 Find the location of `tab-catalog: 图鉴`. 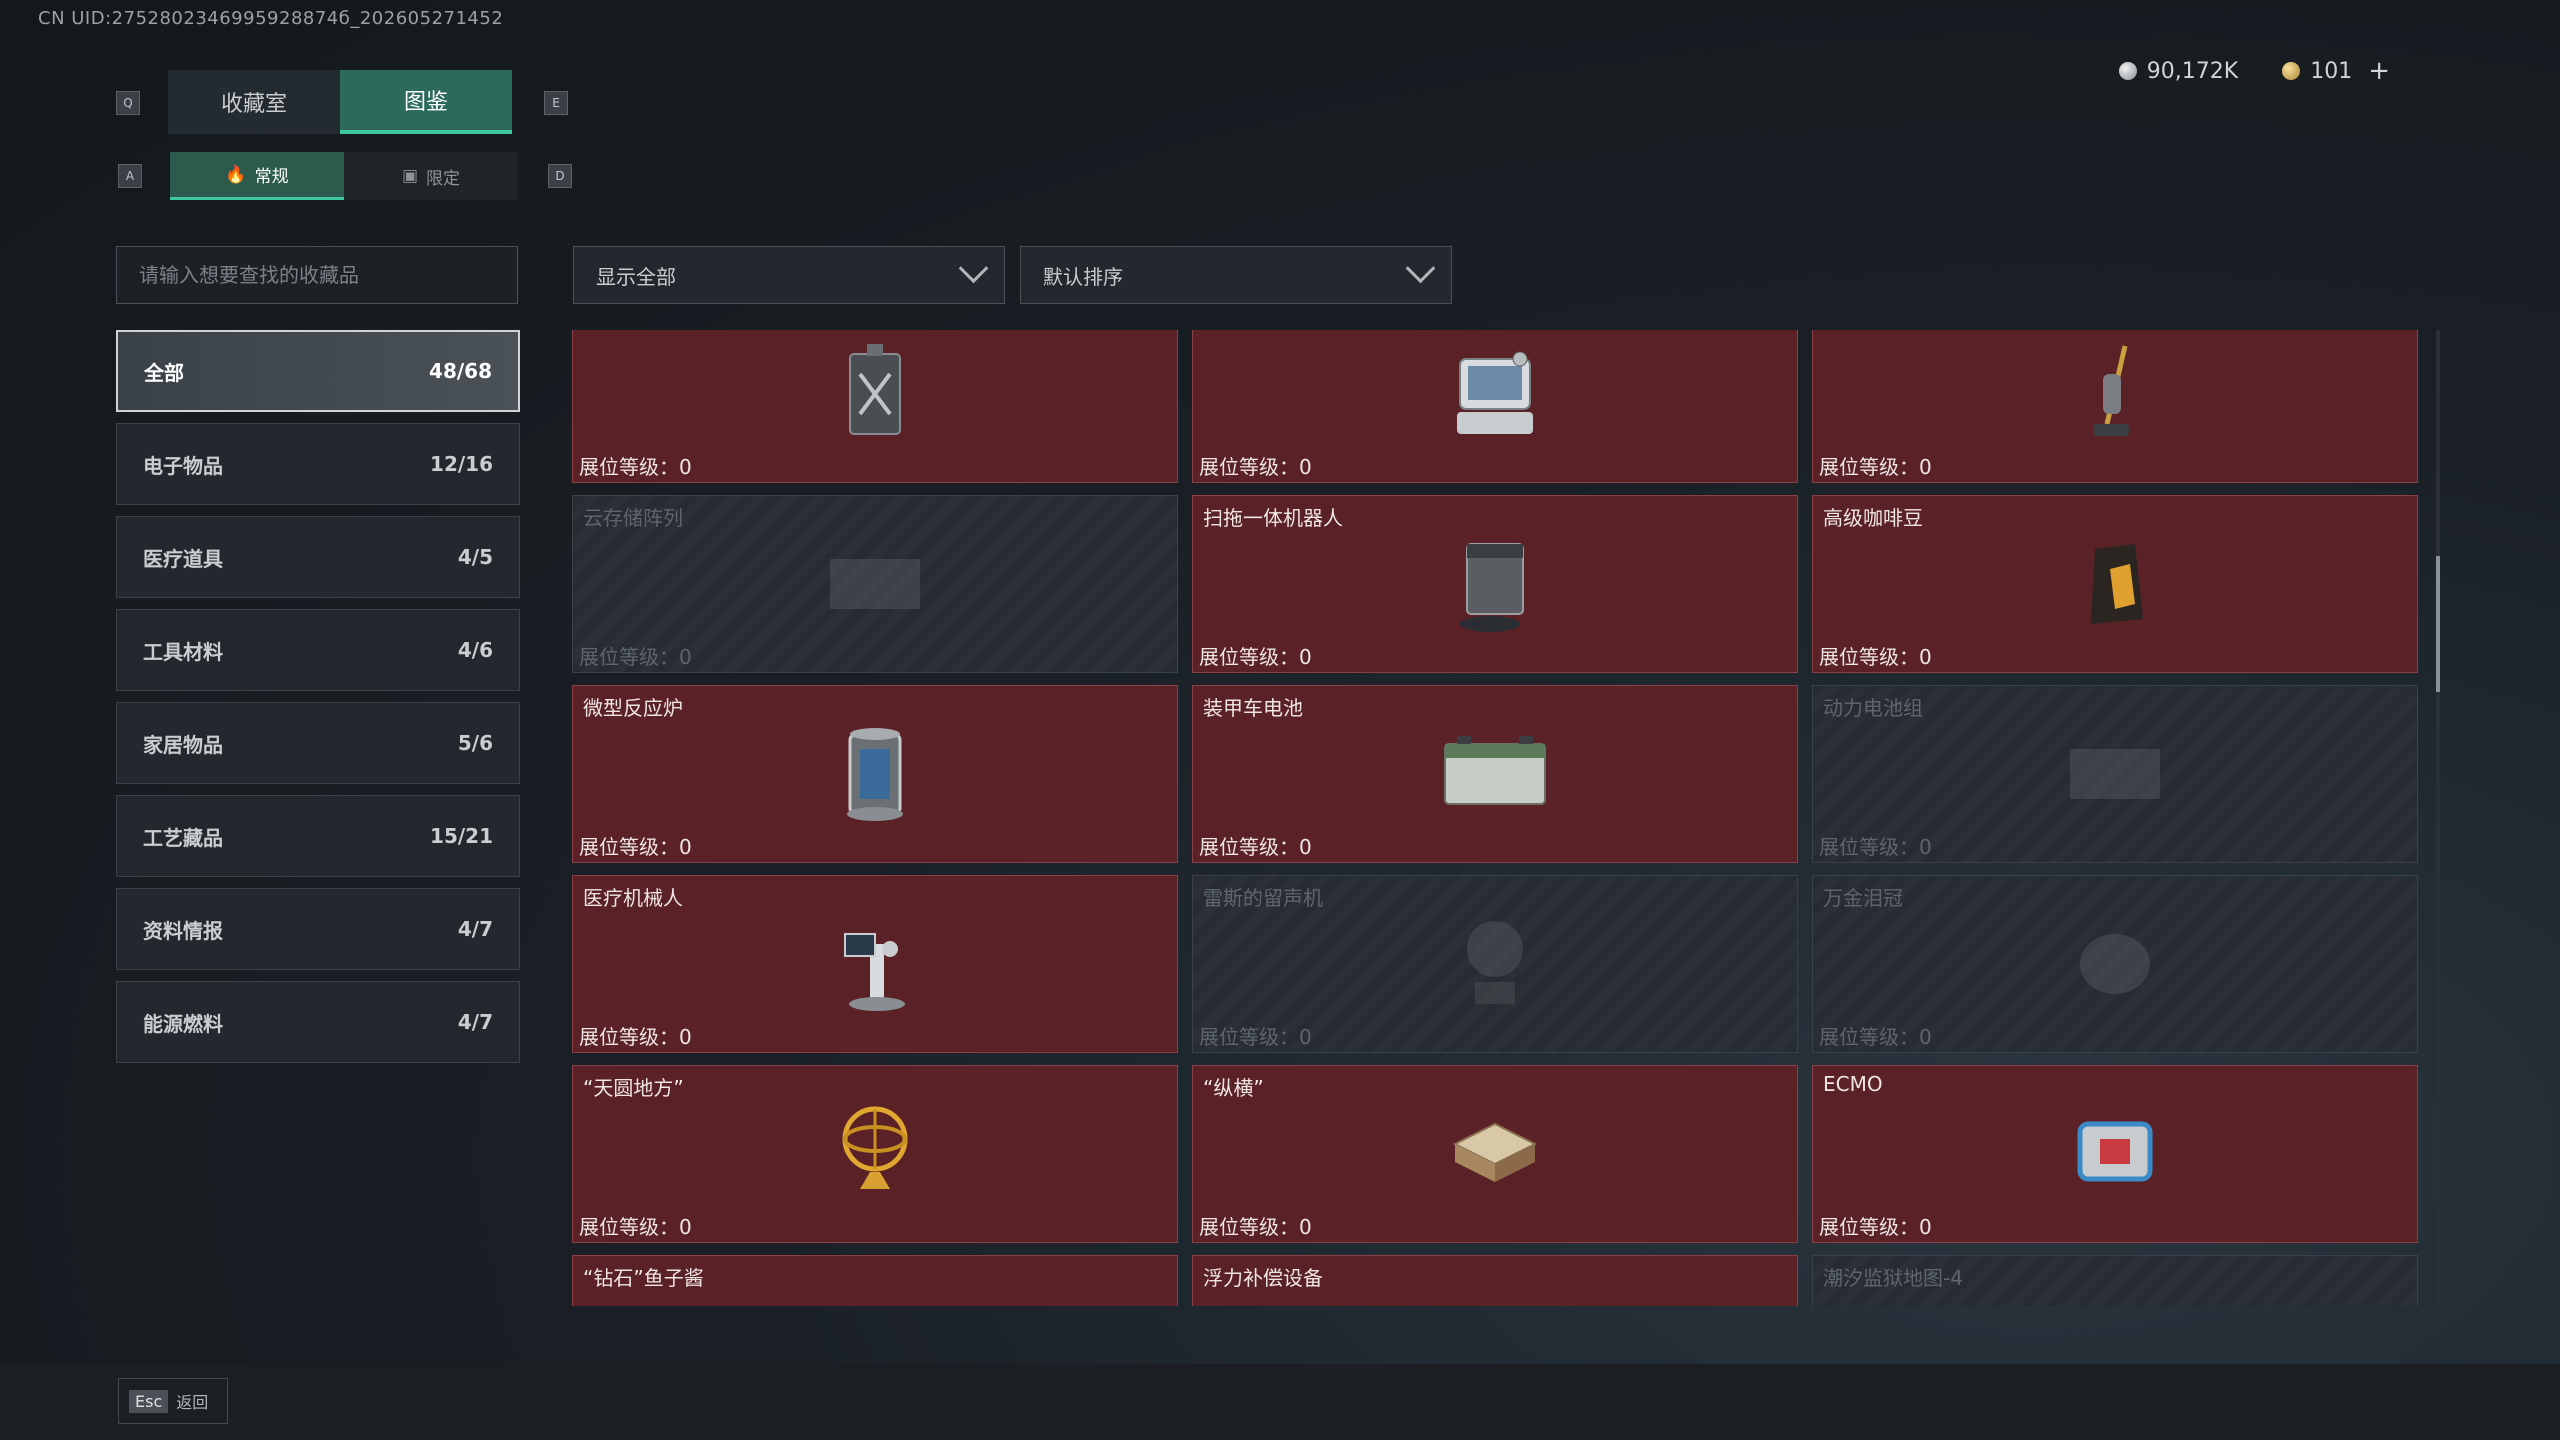

tab-catalog: 图鉴 is located at coordinates (426, 102).